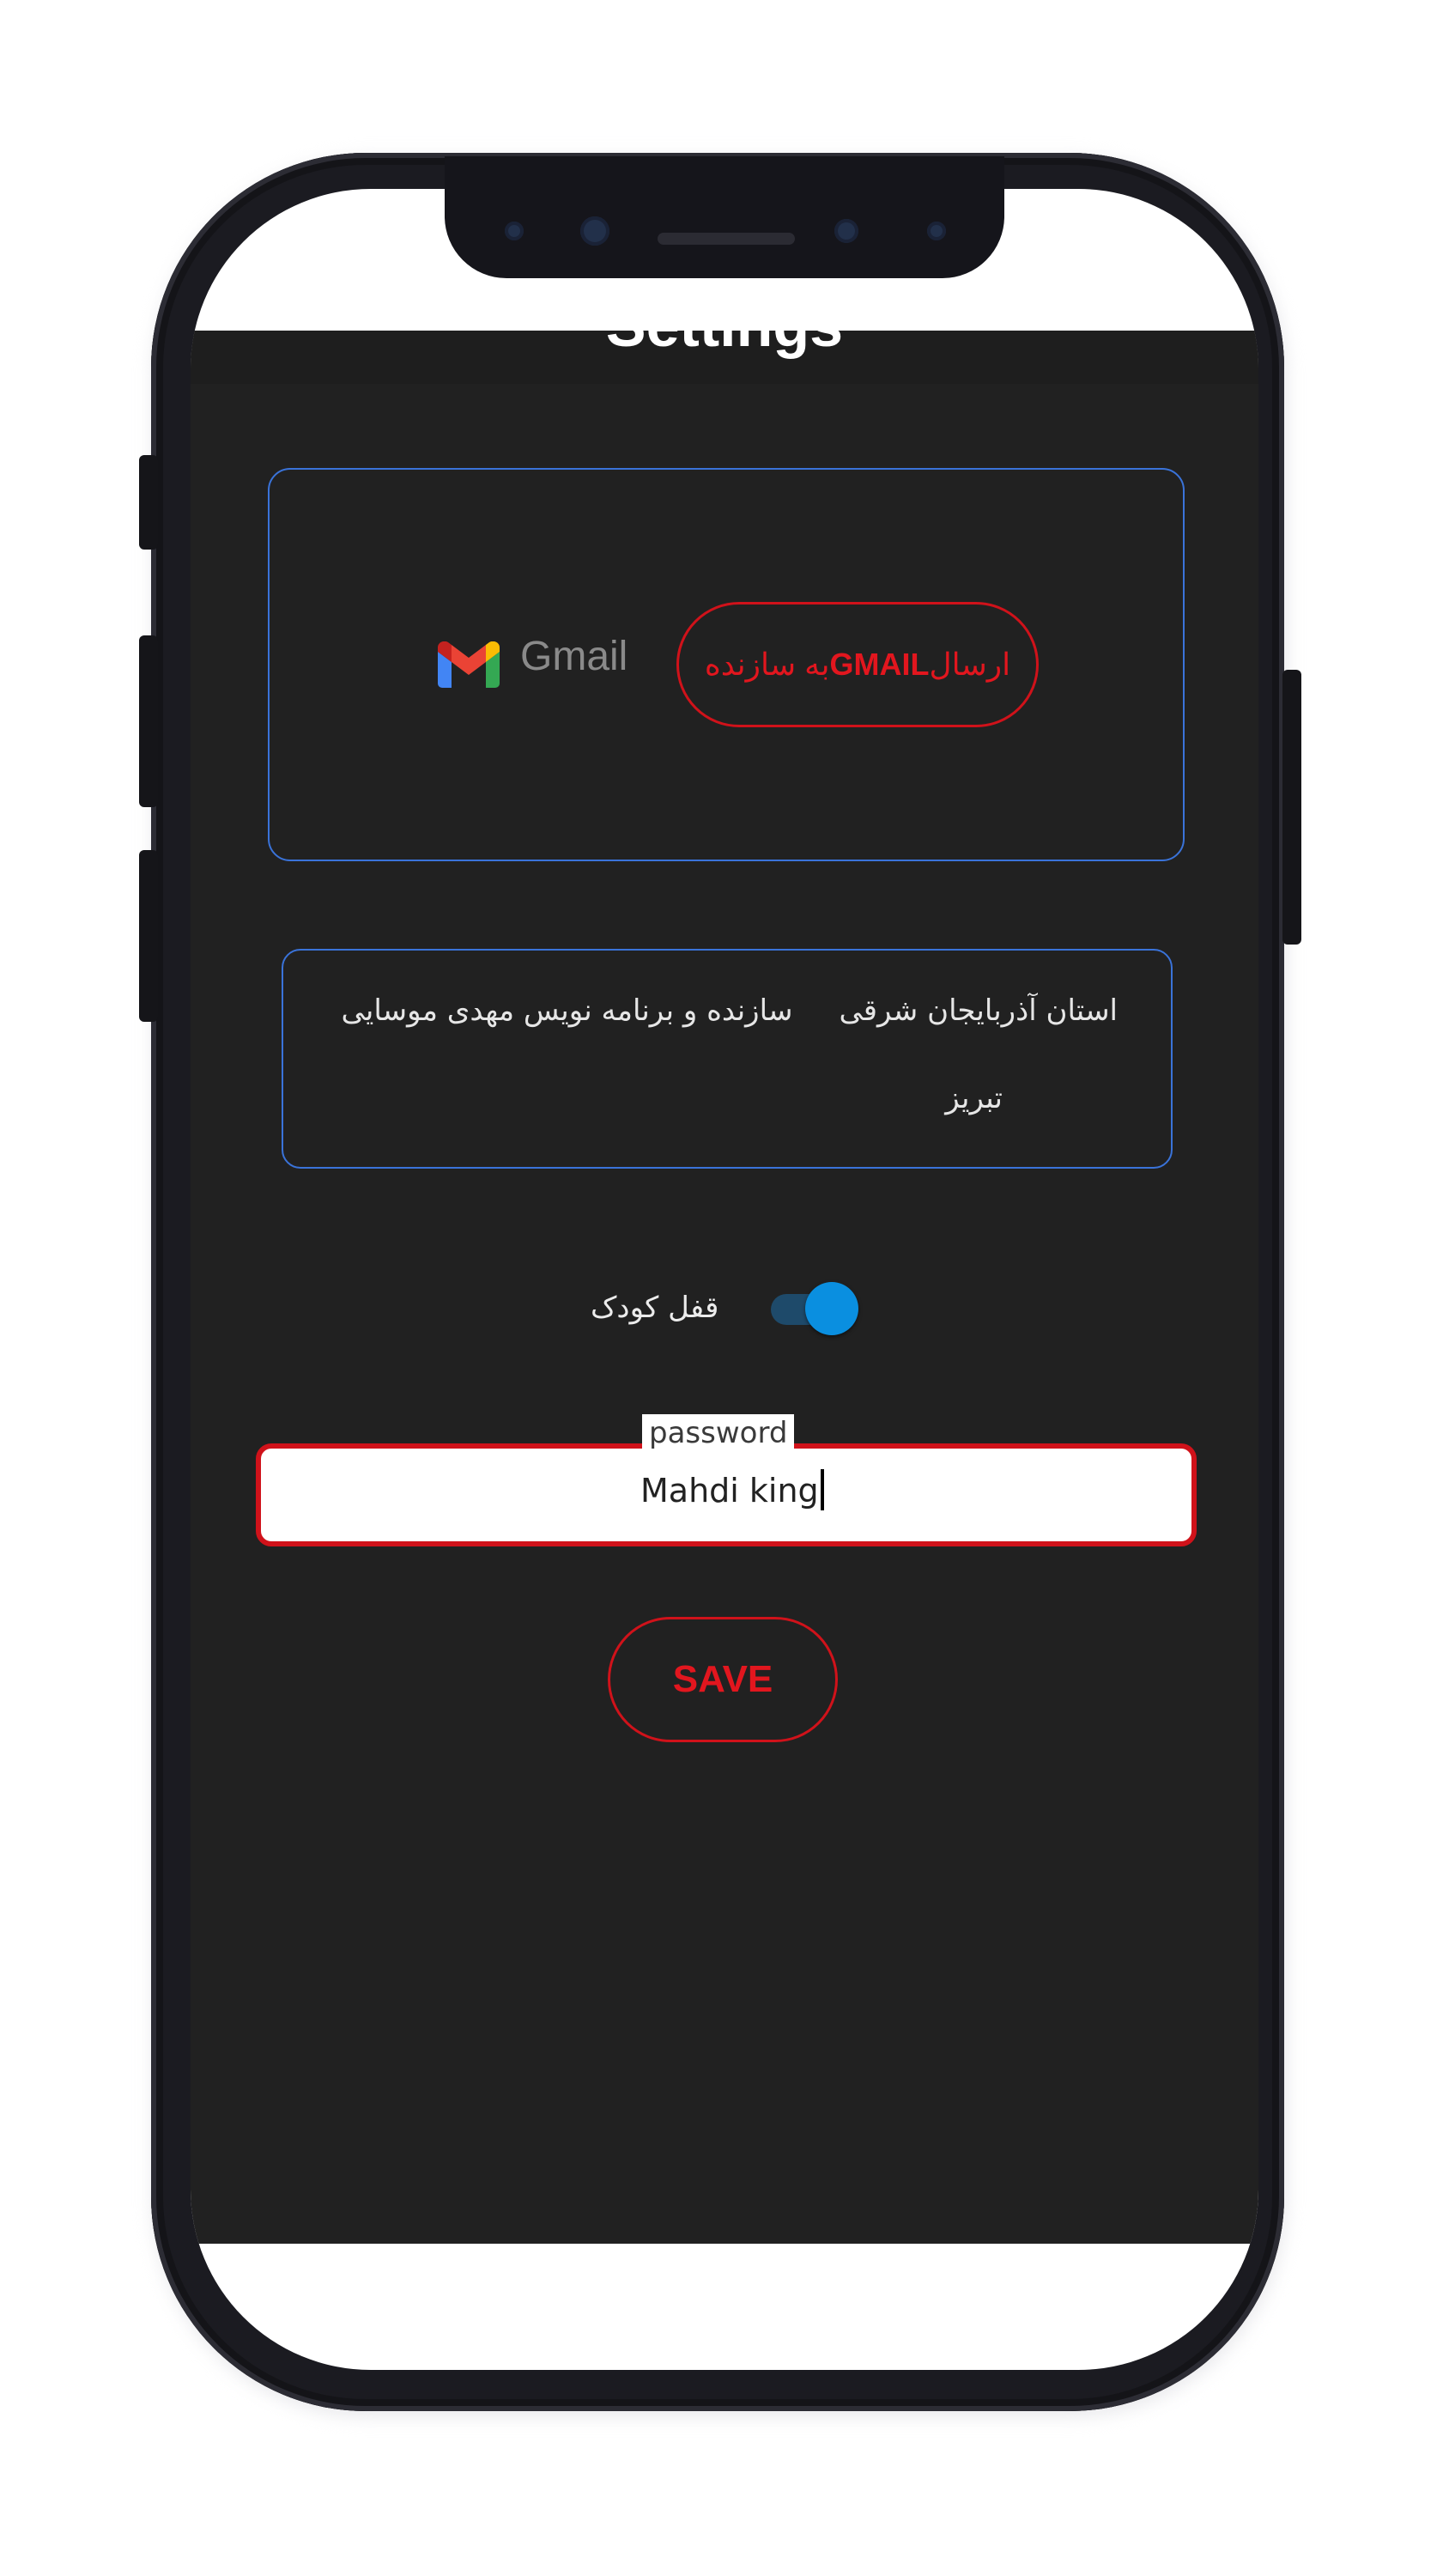 The height and width of the screenshot is (2576, 1449). What do you see at coordinates (655, 1308) in the screenshot?
I see `child-lock-label: قفل کودک` at bounding box center [655, 1308].